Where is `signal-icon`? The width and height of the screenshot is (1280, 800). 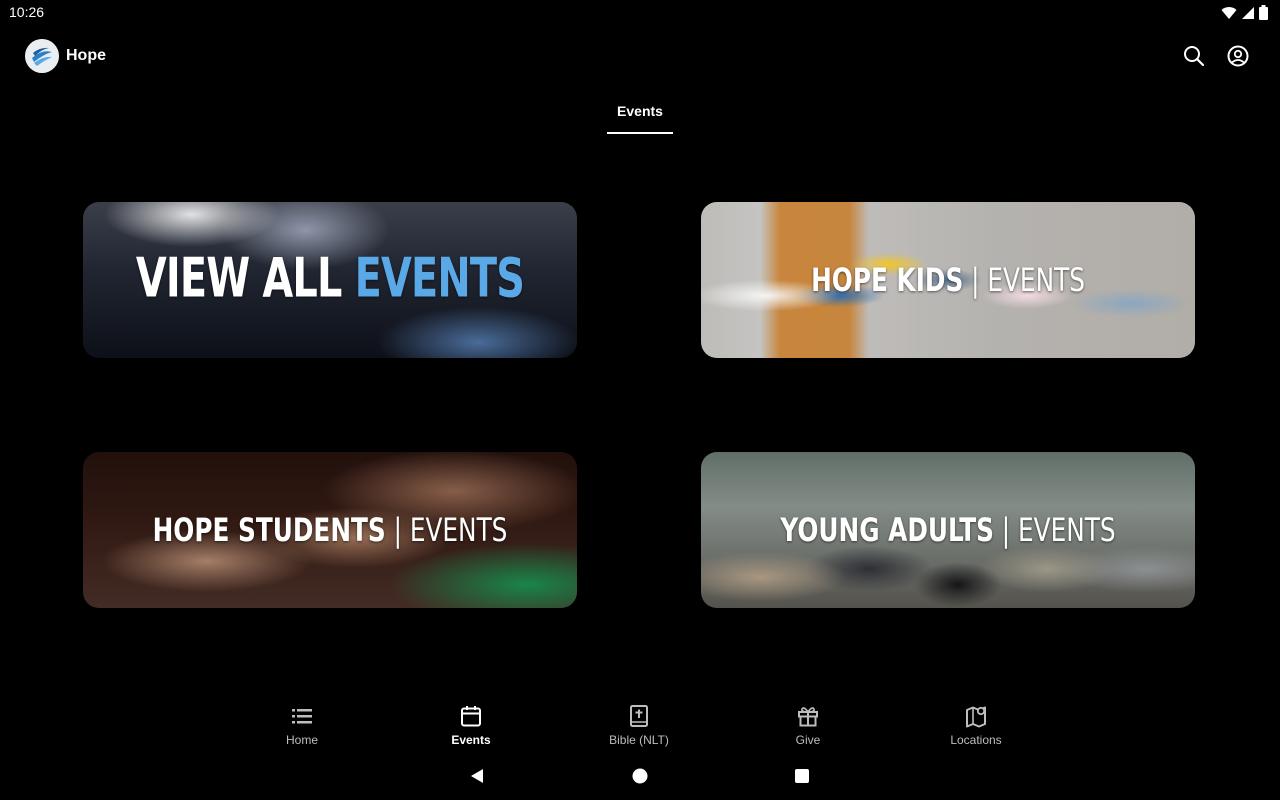 signal-icon is located at coordinates (1248, 12).